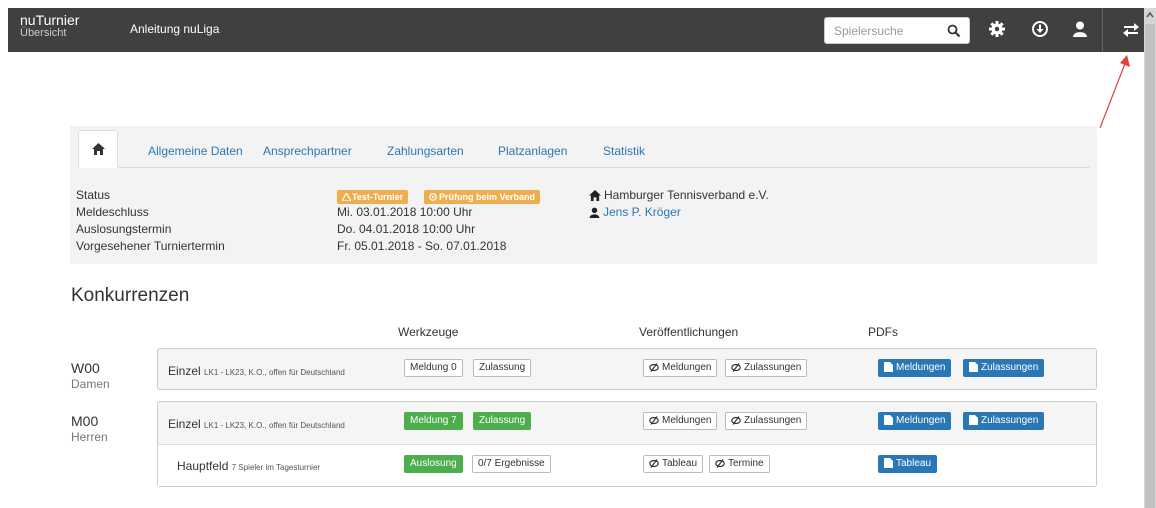 The width and height of the screenshot is (1156, 508). Describe the element at coordinates (997, 29) in the screenshot. I see `gear-icon` at that location.